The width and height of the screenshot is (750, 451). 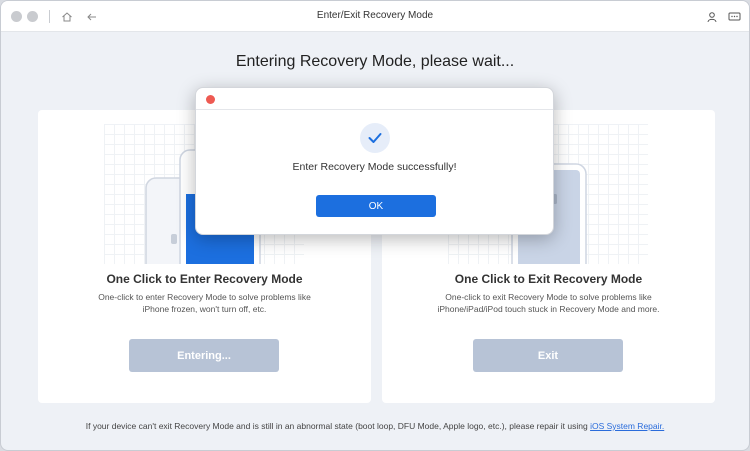 I want to click on dialog-title-bar, so click(x=374, y=99).